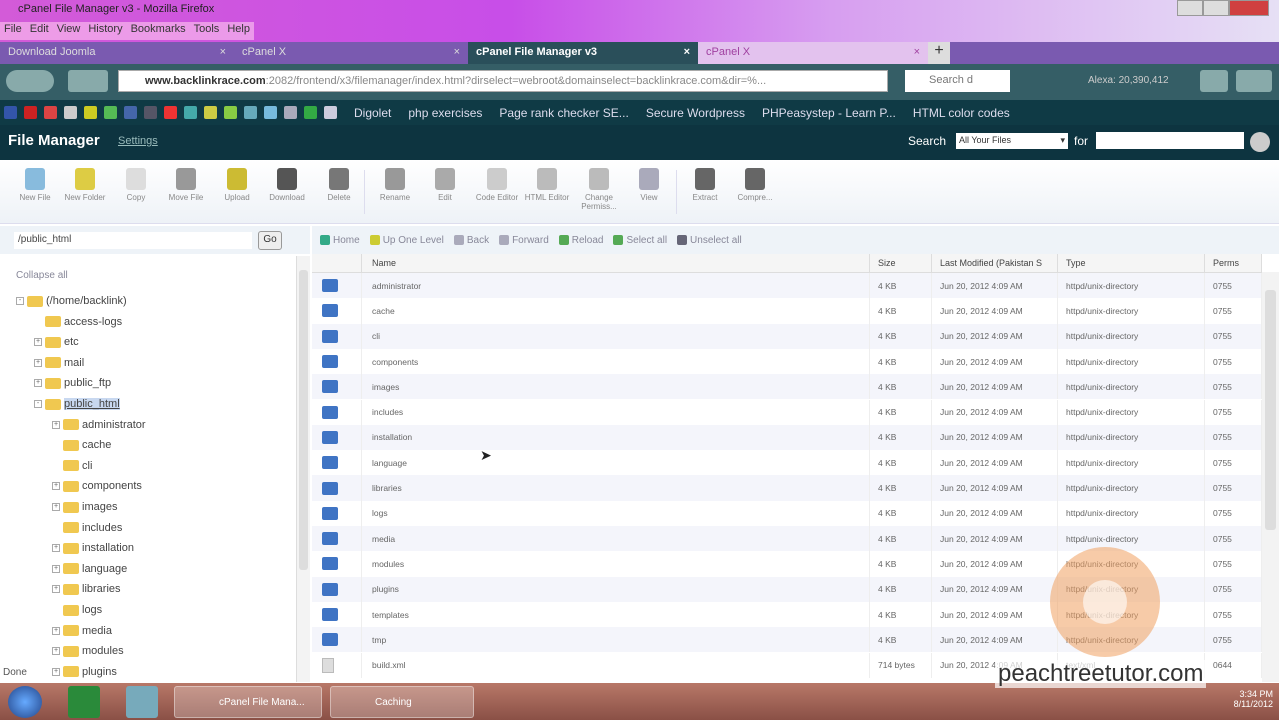 Image resolution: width=1279 pixels, height=720 pixels. Describe the element at coordinates (1233, 263) in the screenshot. I see `column-perms: Perms` at that location.